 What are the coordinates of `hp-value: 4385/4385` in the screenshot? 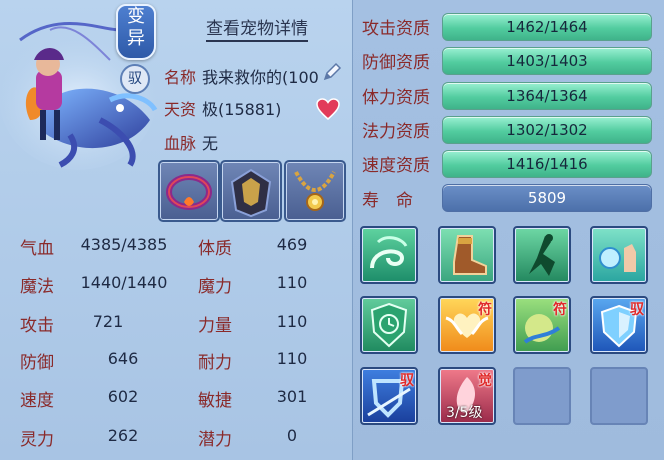 It's located at (124, 244).